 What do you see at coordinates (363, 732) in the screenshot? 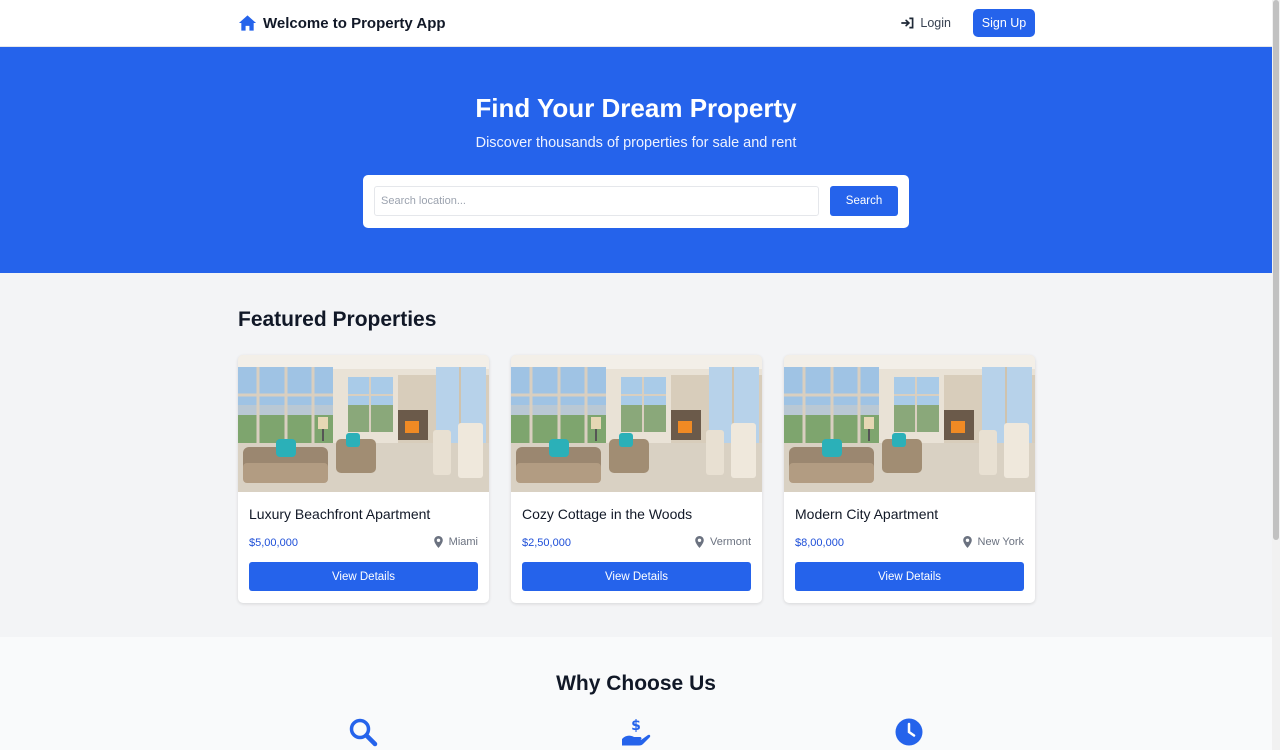
I see `search-icon` at bounding box center [363, 732].